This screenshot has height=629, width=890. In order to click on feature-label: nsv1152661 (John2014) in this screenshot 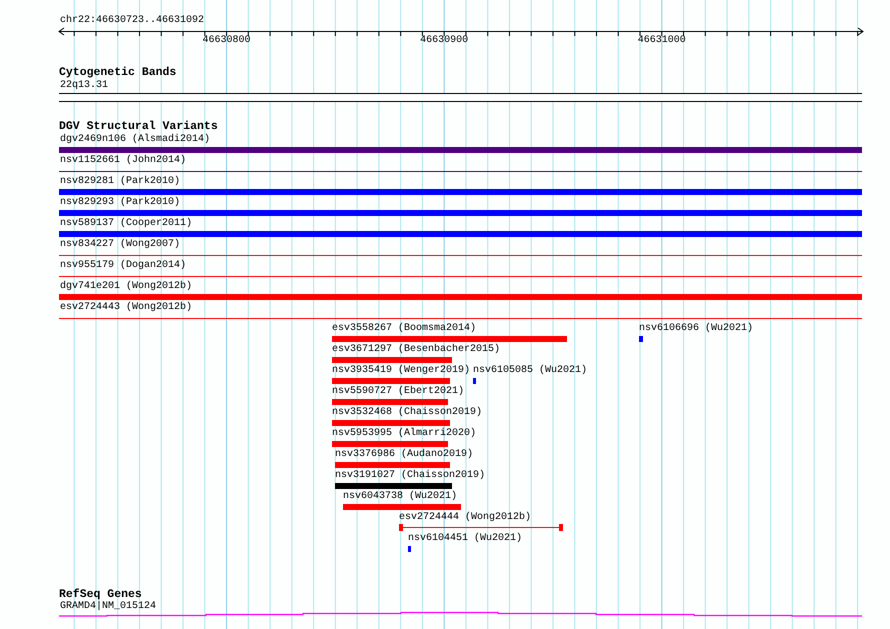, I will do `click(123, 161)`.